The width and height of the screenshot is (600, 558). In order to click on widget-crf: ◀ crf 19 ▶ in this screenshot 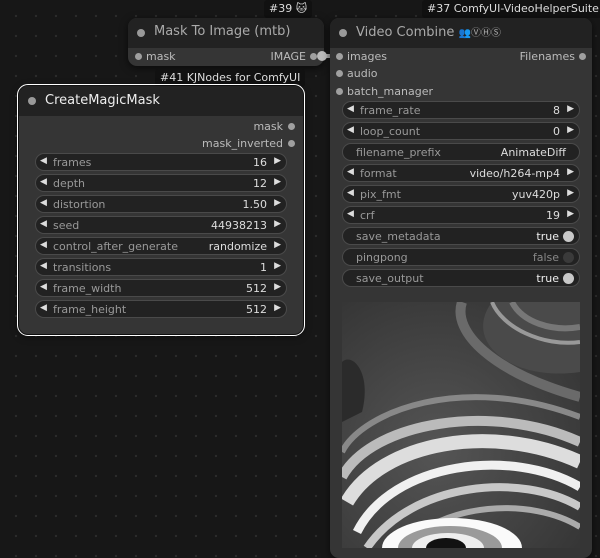, I will do `click(461, 215)`.